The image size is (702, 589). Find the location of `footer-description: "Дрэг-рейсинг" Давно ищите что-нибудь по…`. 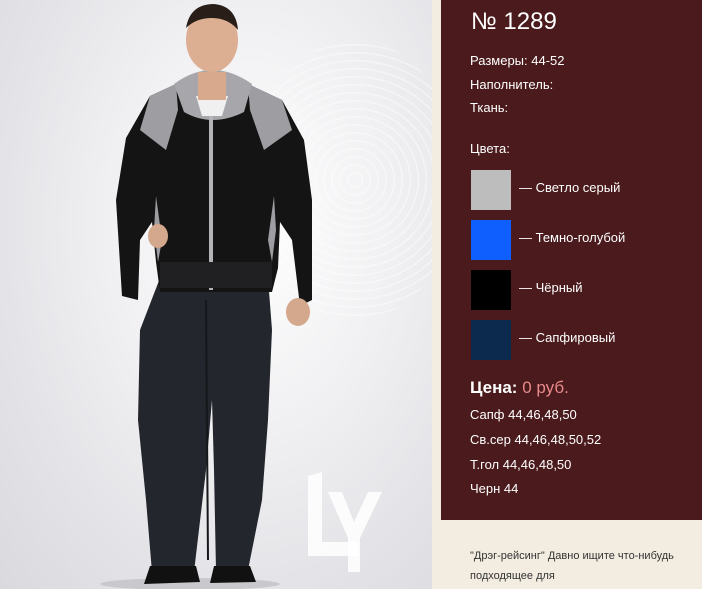

footer-description: "Дрэг-рейсинг" Давно ищите что-нибудь по… is located at coordinates (572, 566).